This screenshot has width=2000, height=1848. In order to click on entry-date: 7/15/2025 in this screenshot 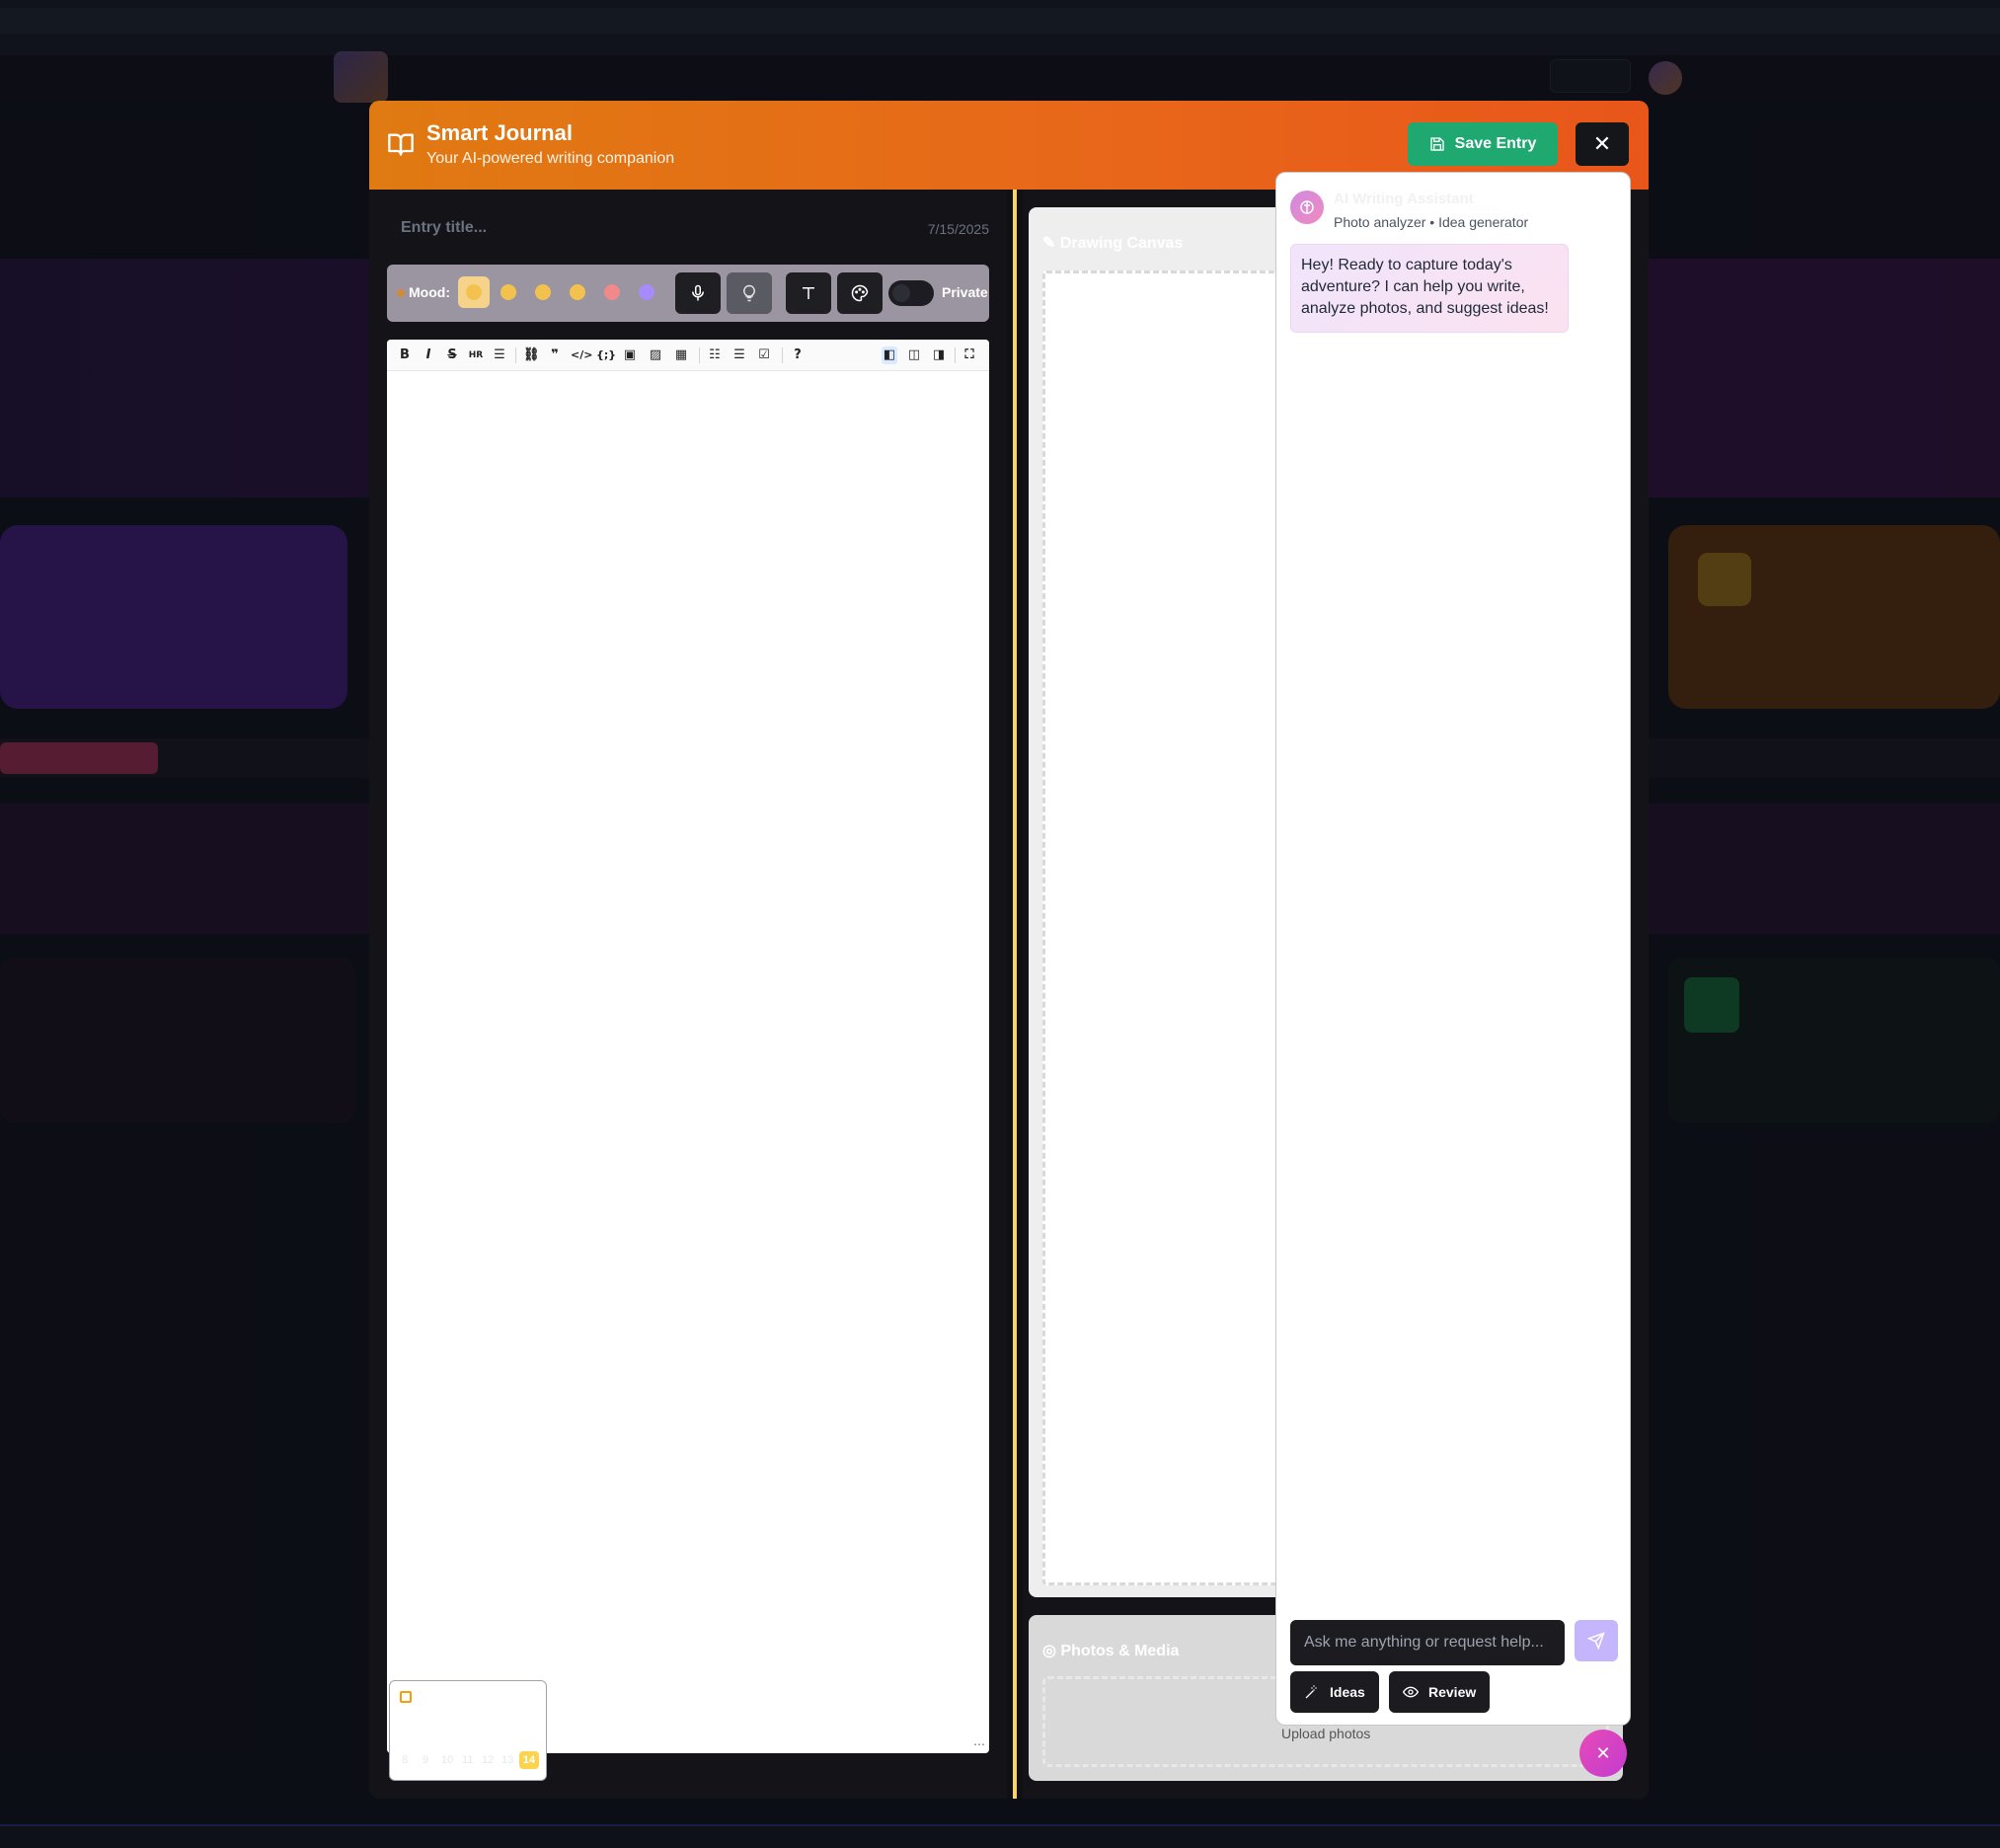, I will do `click(958, 229)`.